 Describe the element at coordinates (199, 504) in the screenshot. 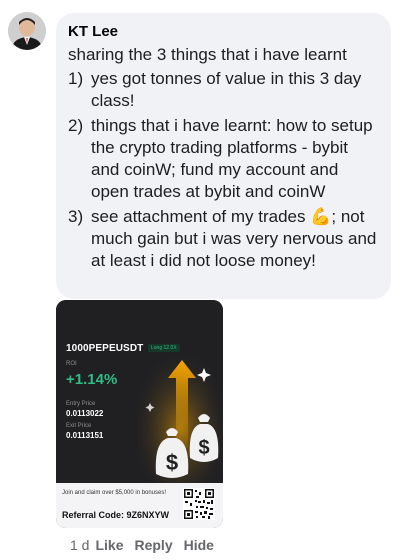

I see `qr-code-icon` at that location.